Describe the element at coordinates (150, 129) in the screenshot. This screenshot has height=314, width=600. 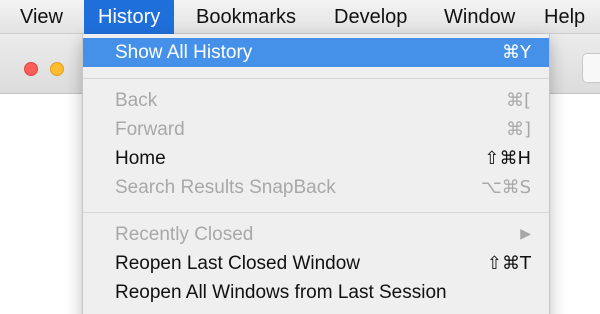
I see `menu-item-label: Forward` at that location.